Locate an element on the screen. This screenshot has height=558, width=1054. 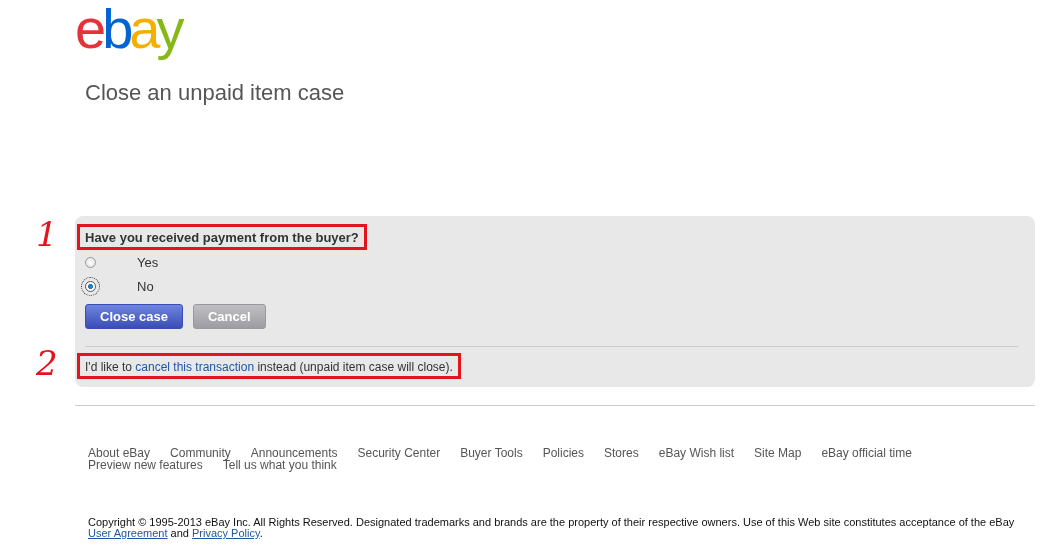
question-text: Have you received payment from the buyer? is located at coordinates (222, 237).